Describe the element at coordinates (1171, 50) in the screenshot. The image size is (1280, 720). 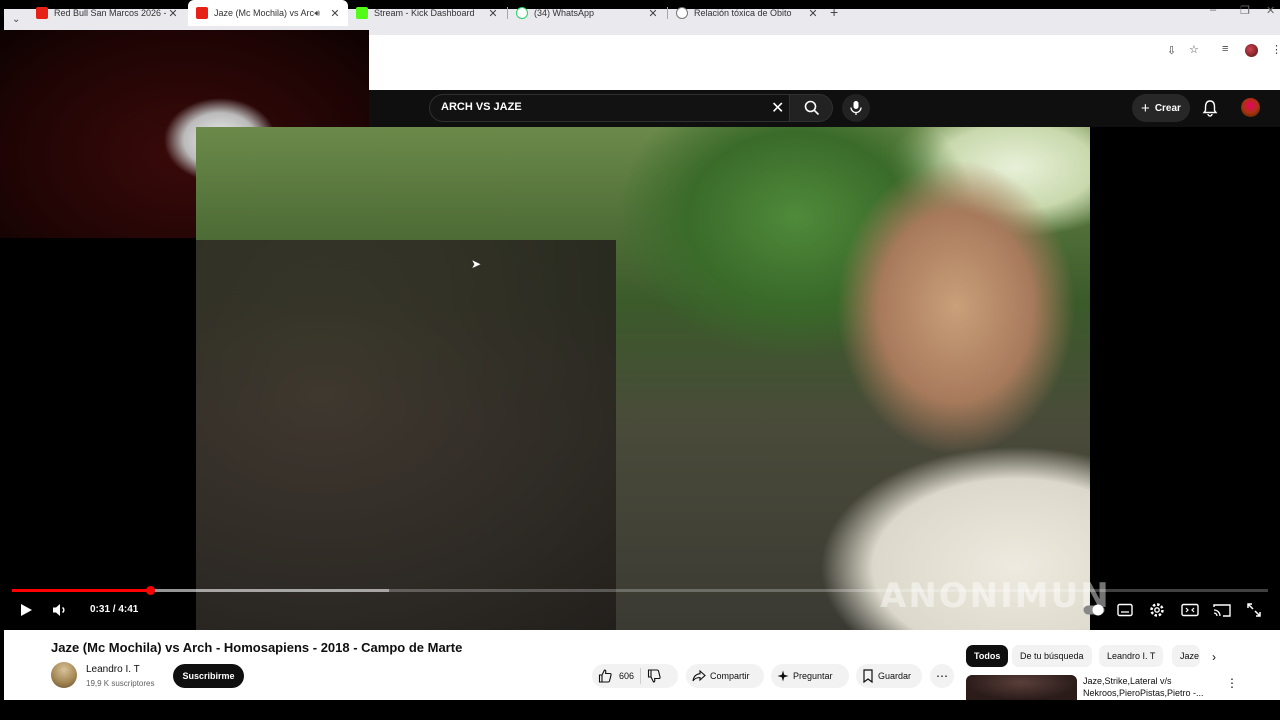
I see `install-app-icon: ⇩` at that location.